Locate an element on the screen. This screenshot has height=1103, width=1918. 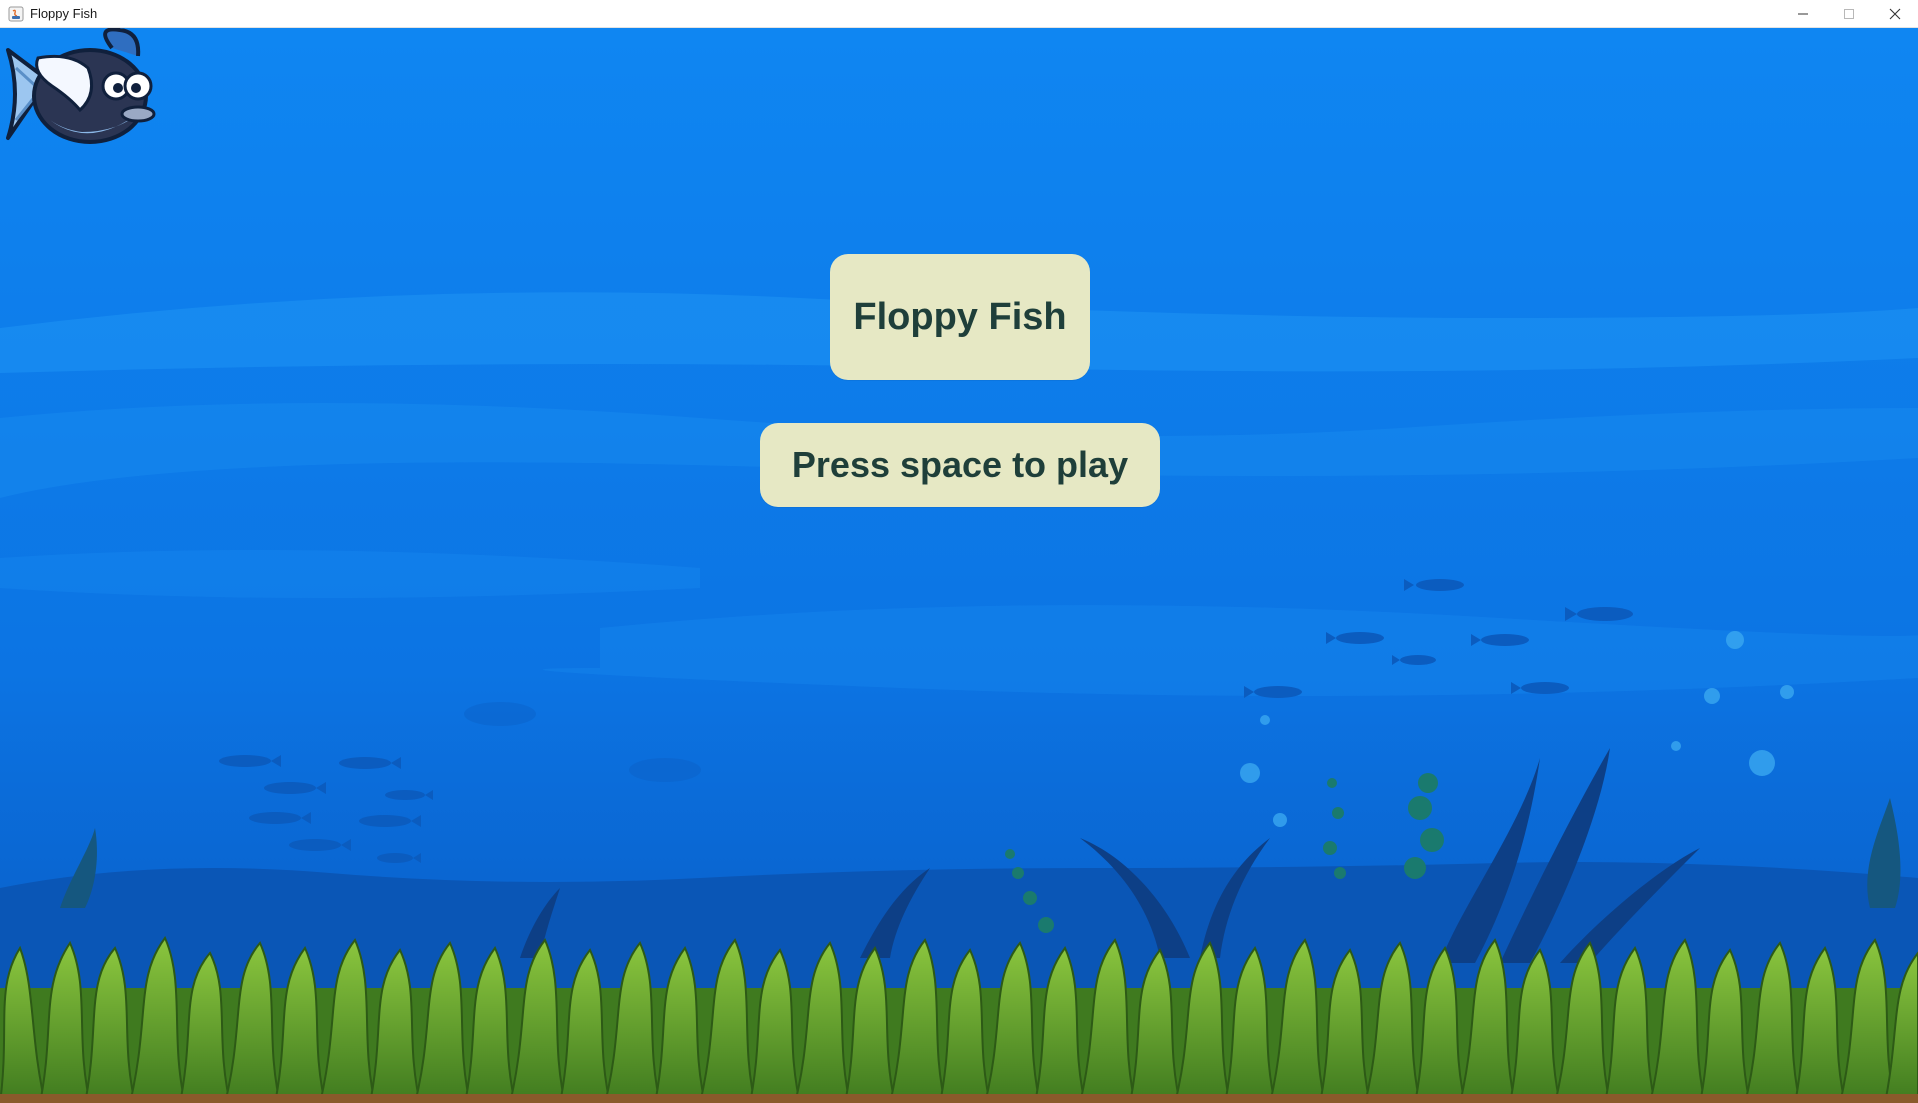
close-button is located at coordinates (1895, 13).